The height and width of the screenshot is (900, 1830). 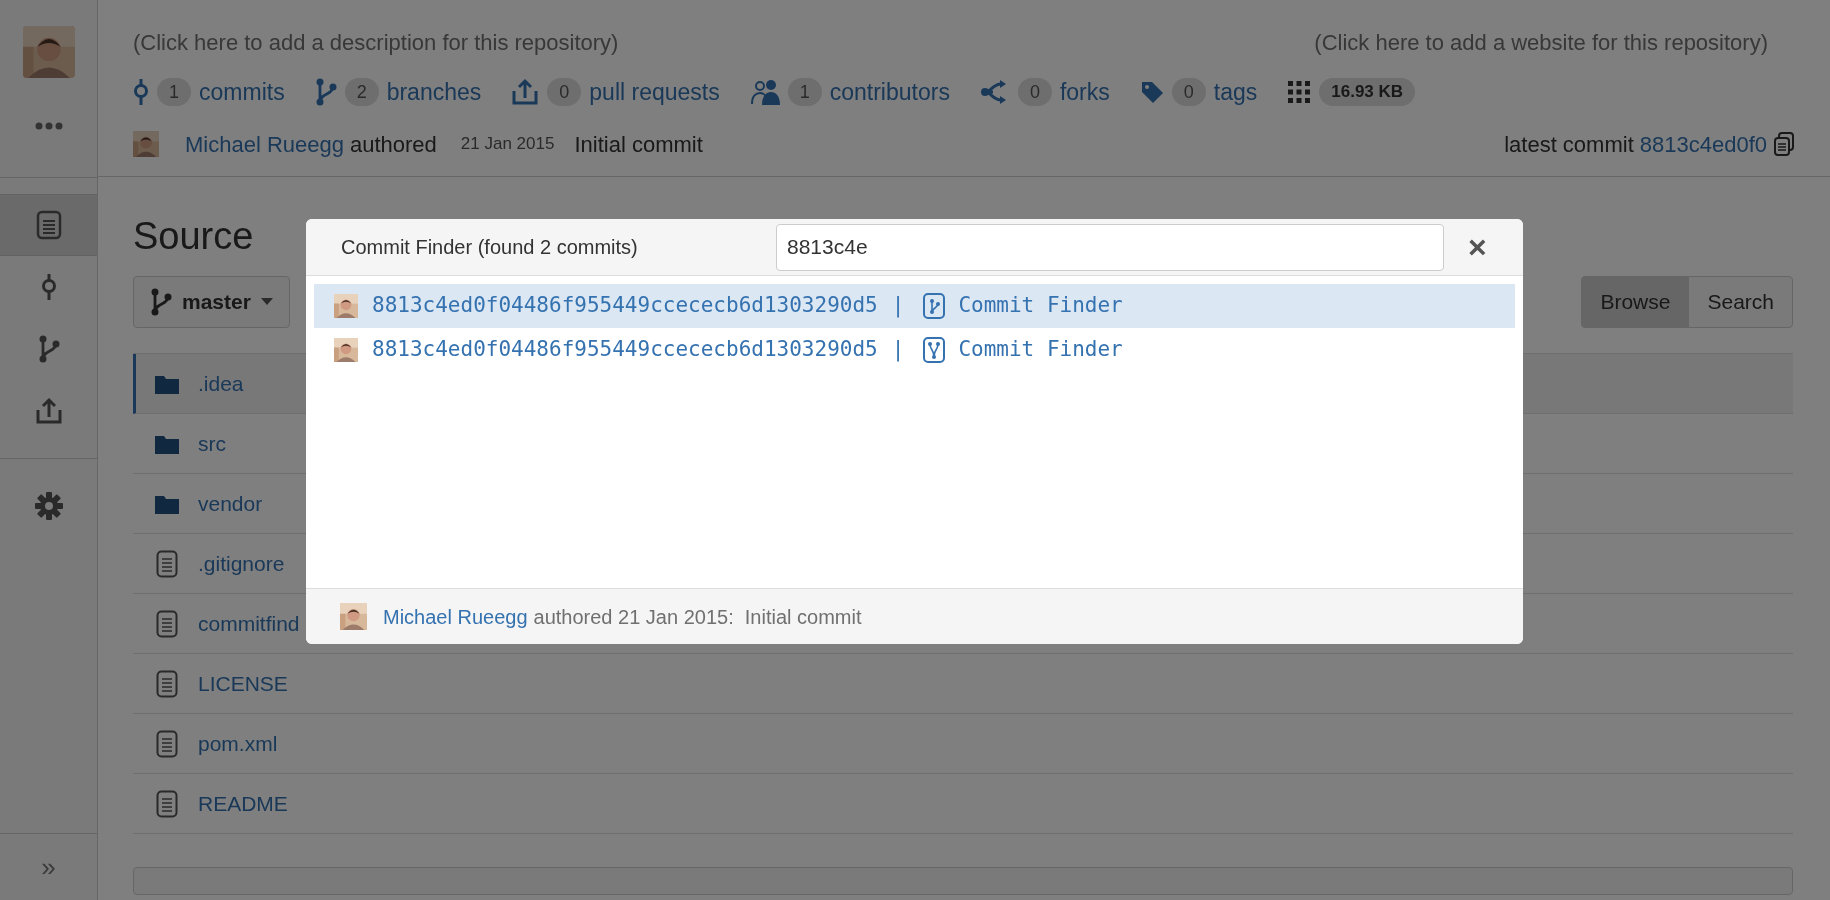 What do you see at coordinates (241, 563) in the screenshot?
I see `file-name: .gitignore` at bounding box center [241, 563].